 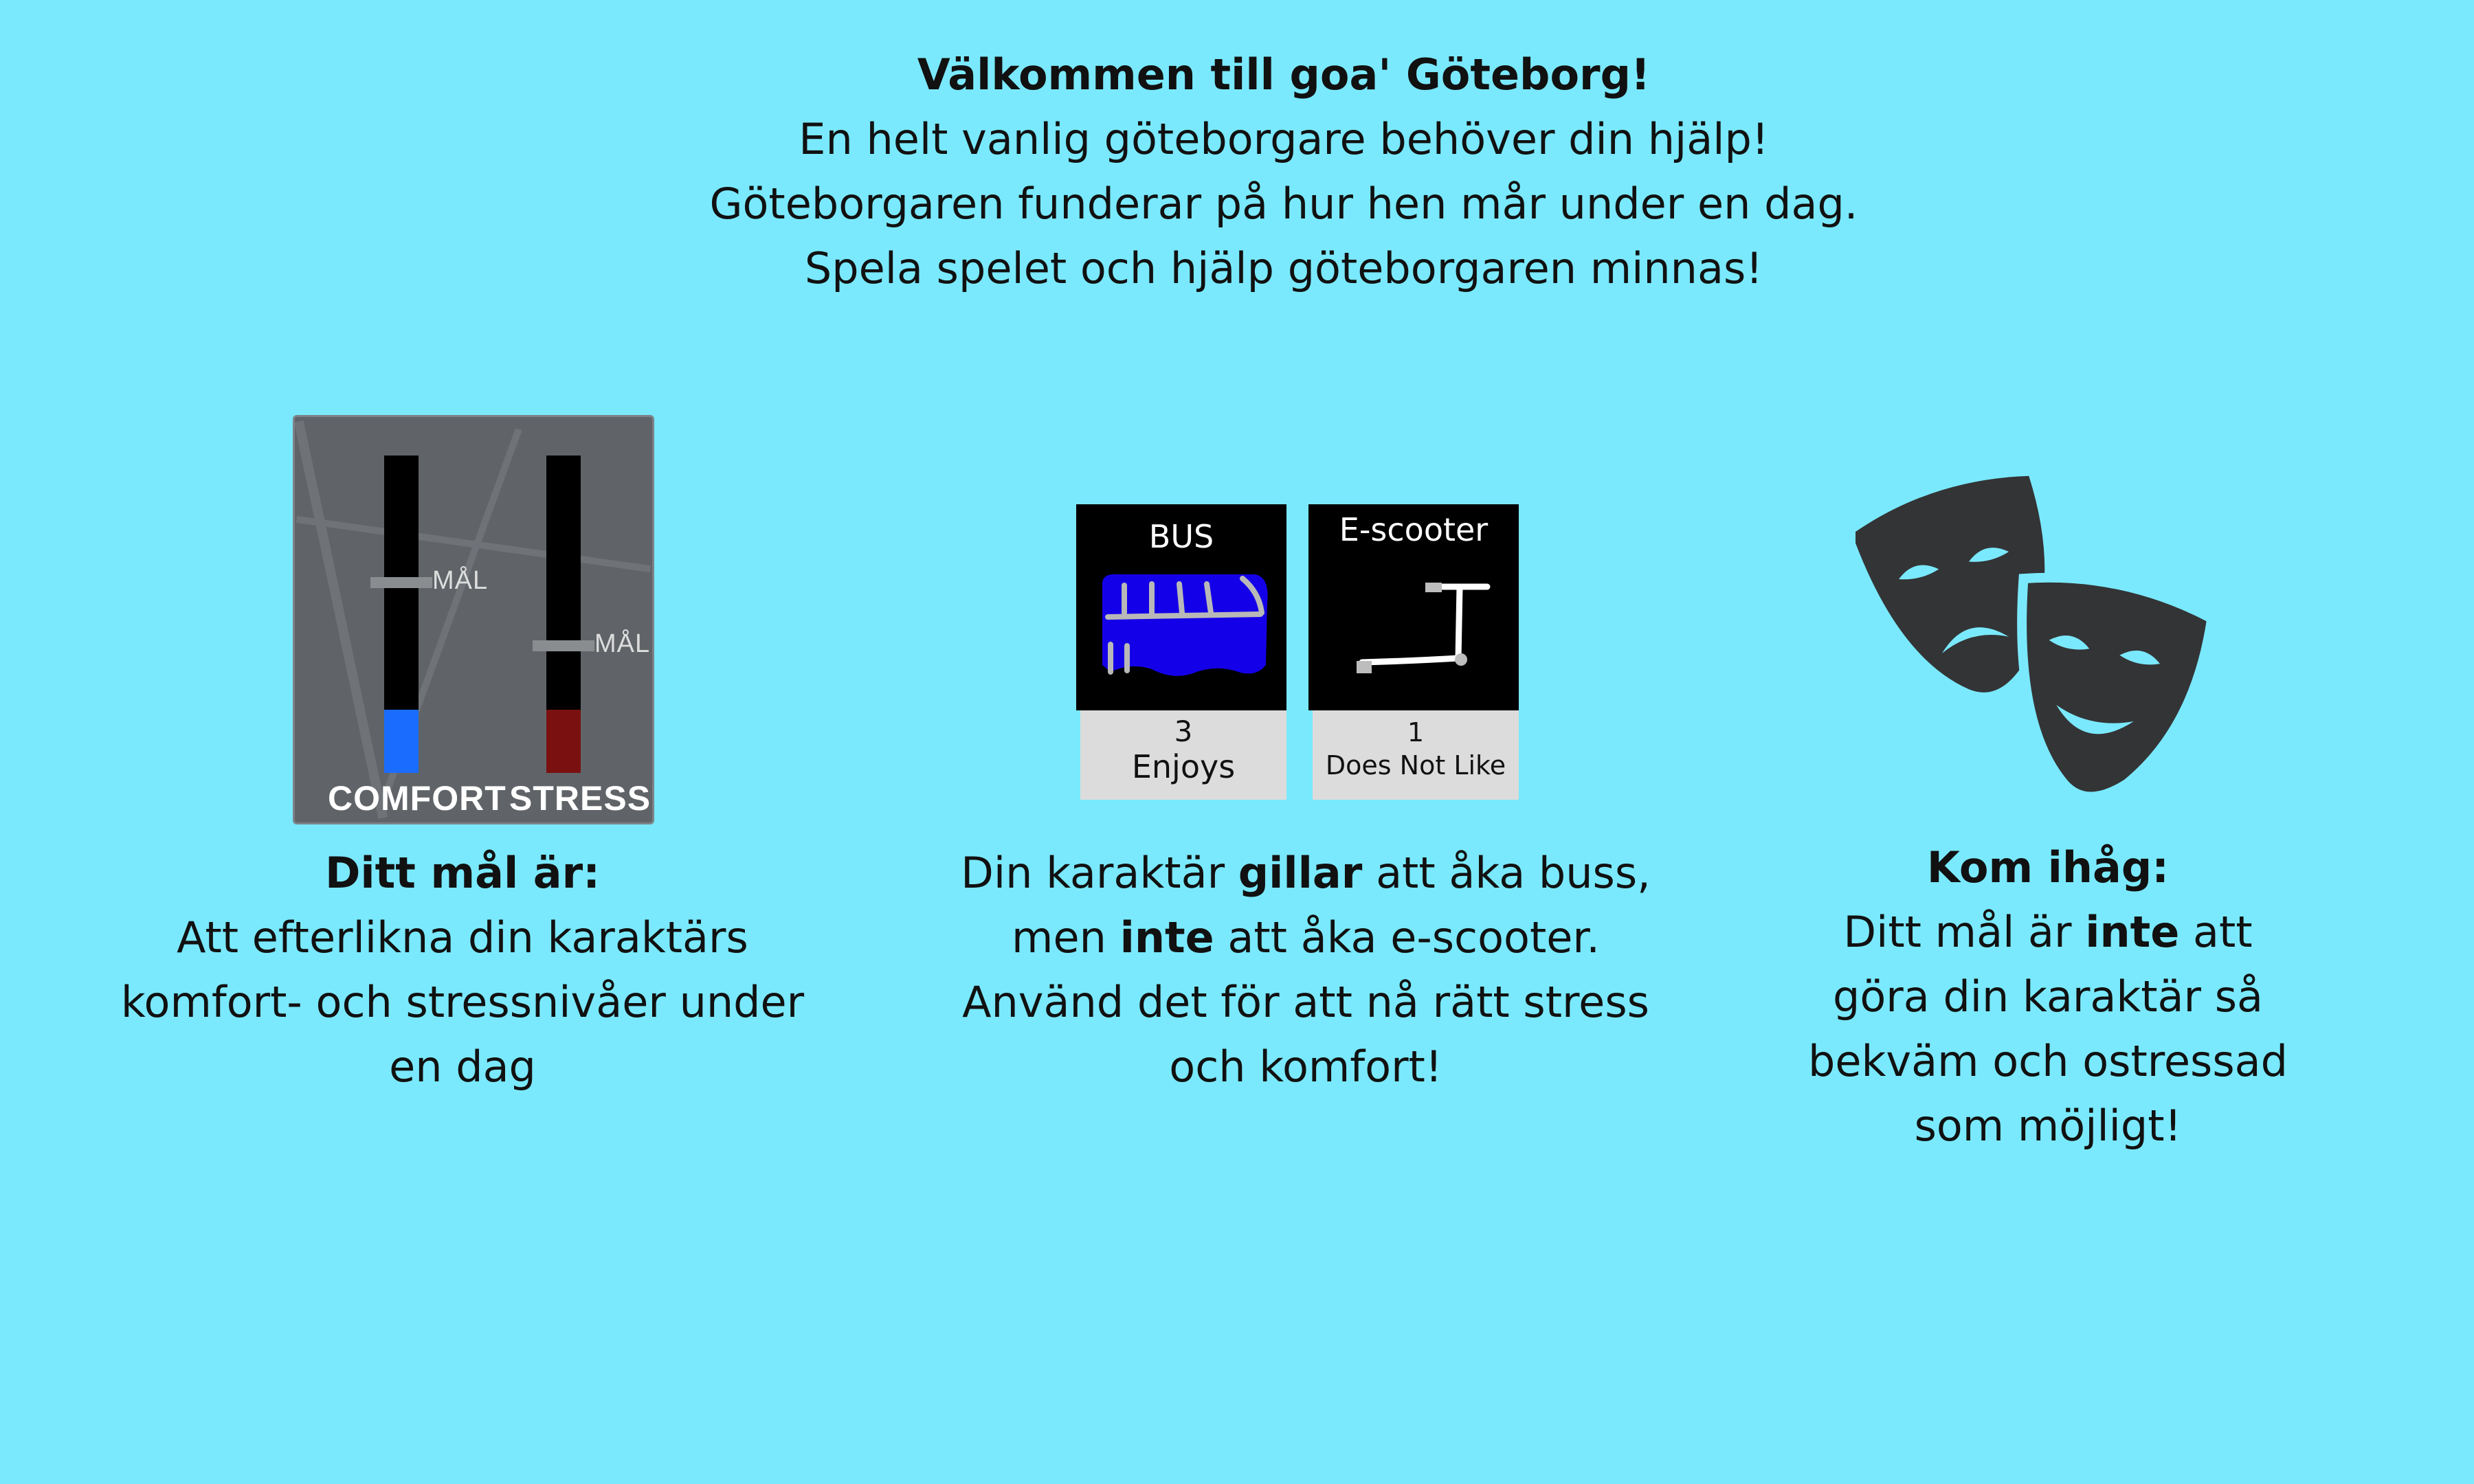 I want to click on remember-heading: Kom ihåg:, so click(x=2048, y=867).